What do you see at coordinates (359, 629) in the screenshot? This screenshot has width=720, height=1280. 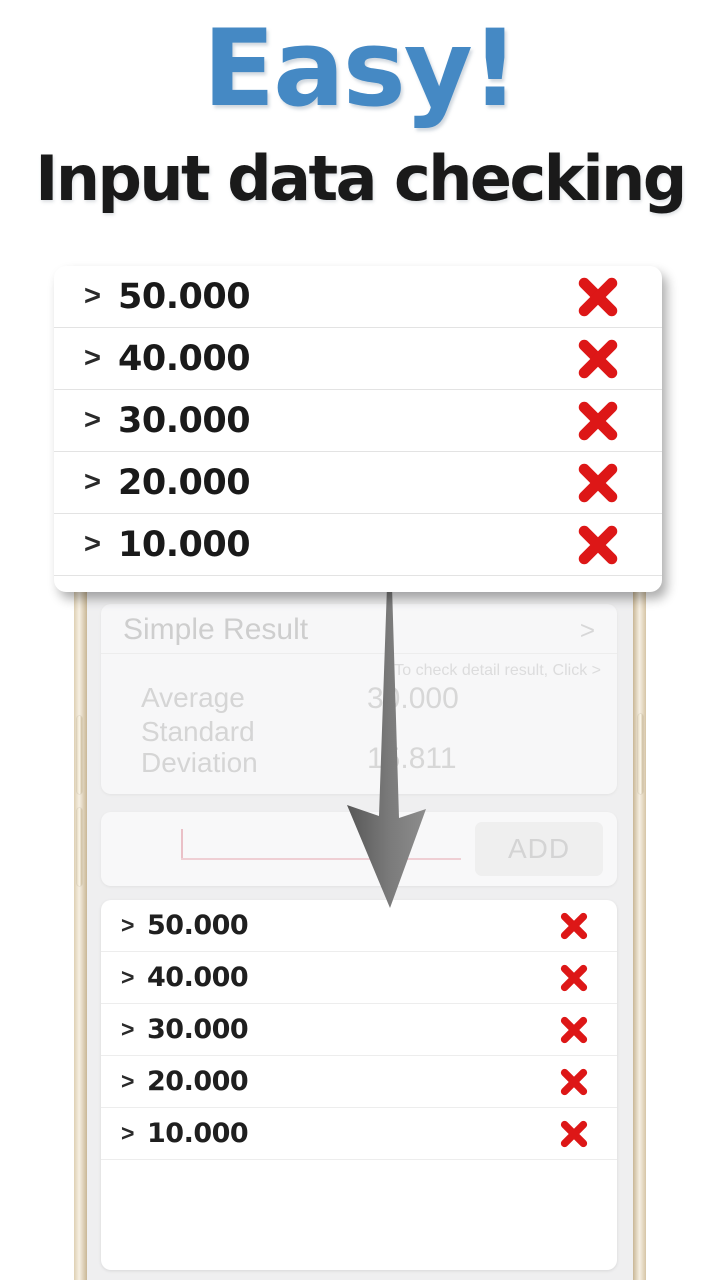 I see `simple-result-header: Simple Result >` at bounding box center [359, 629].